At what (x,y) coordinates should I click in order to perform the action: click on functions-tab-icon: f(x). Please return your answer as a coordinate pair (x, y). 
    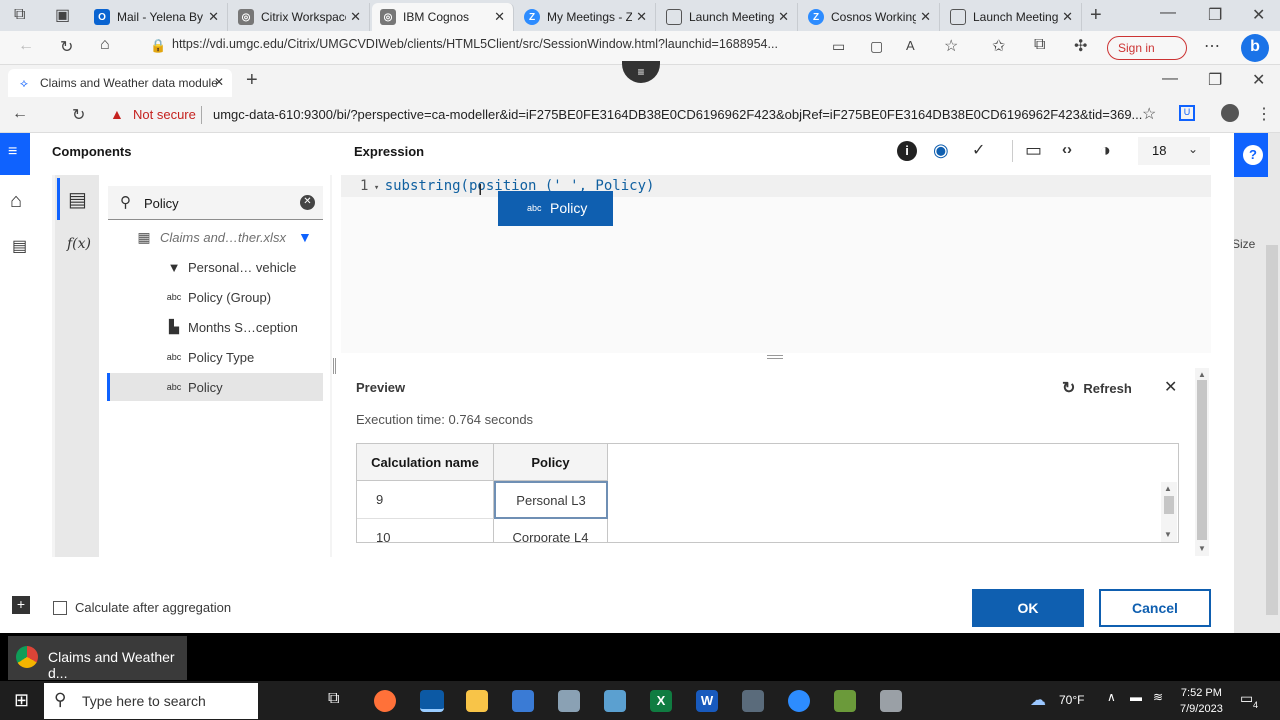
    Looking at the image, I should click on (79, 244).